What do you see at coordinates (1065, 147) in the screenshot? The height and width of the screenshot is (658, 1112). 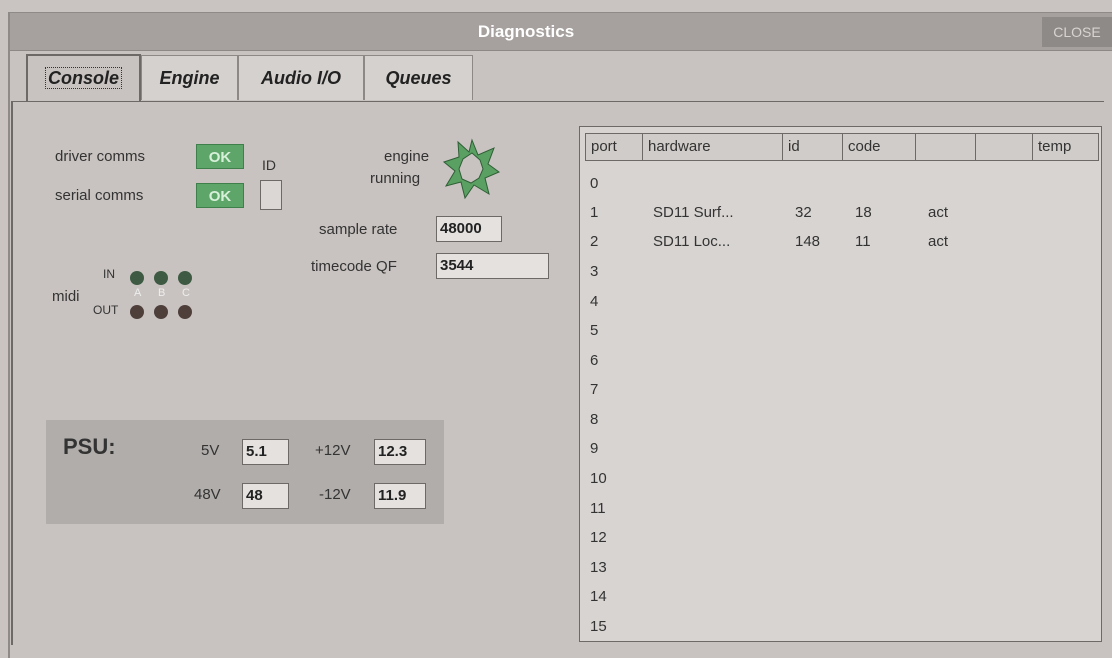 I see `col-header-temp: temp` at bounding box center [1065, 147].